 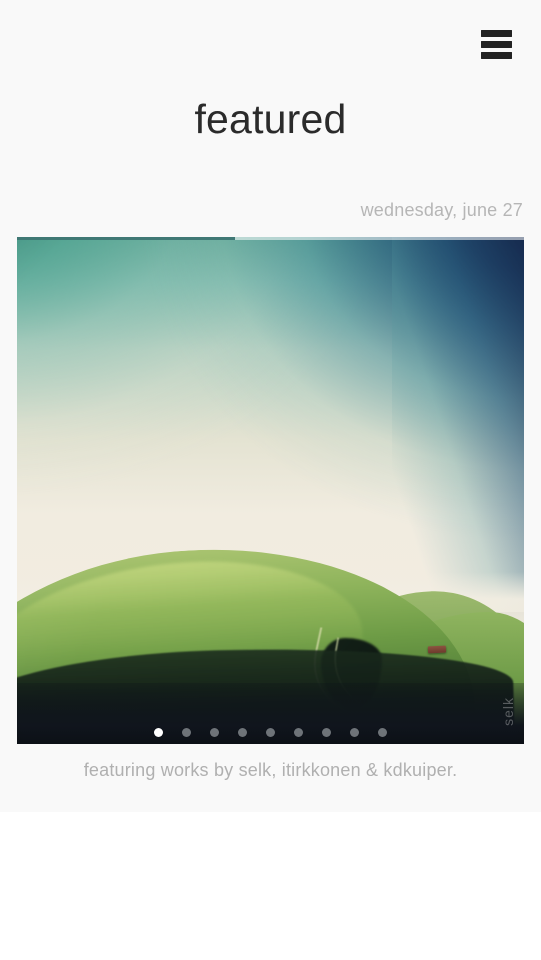 I want to click on media-progress-fill, so click(x=126, y=238).